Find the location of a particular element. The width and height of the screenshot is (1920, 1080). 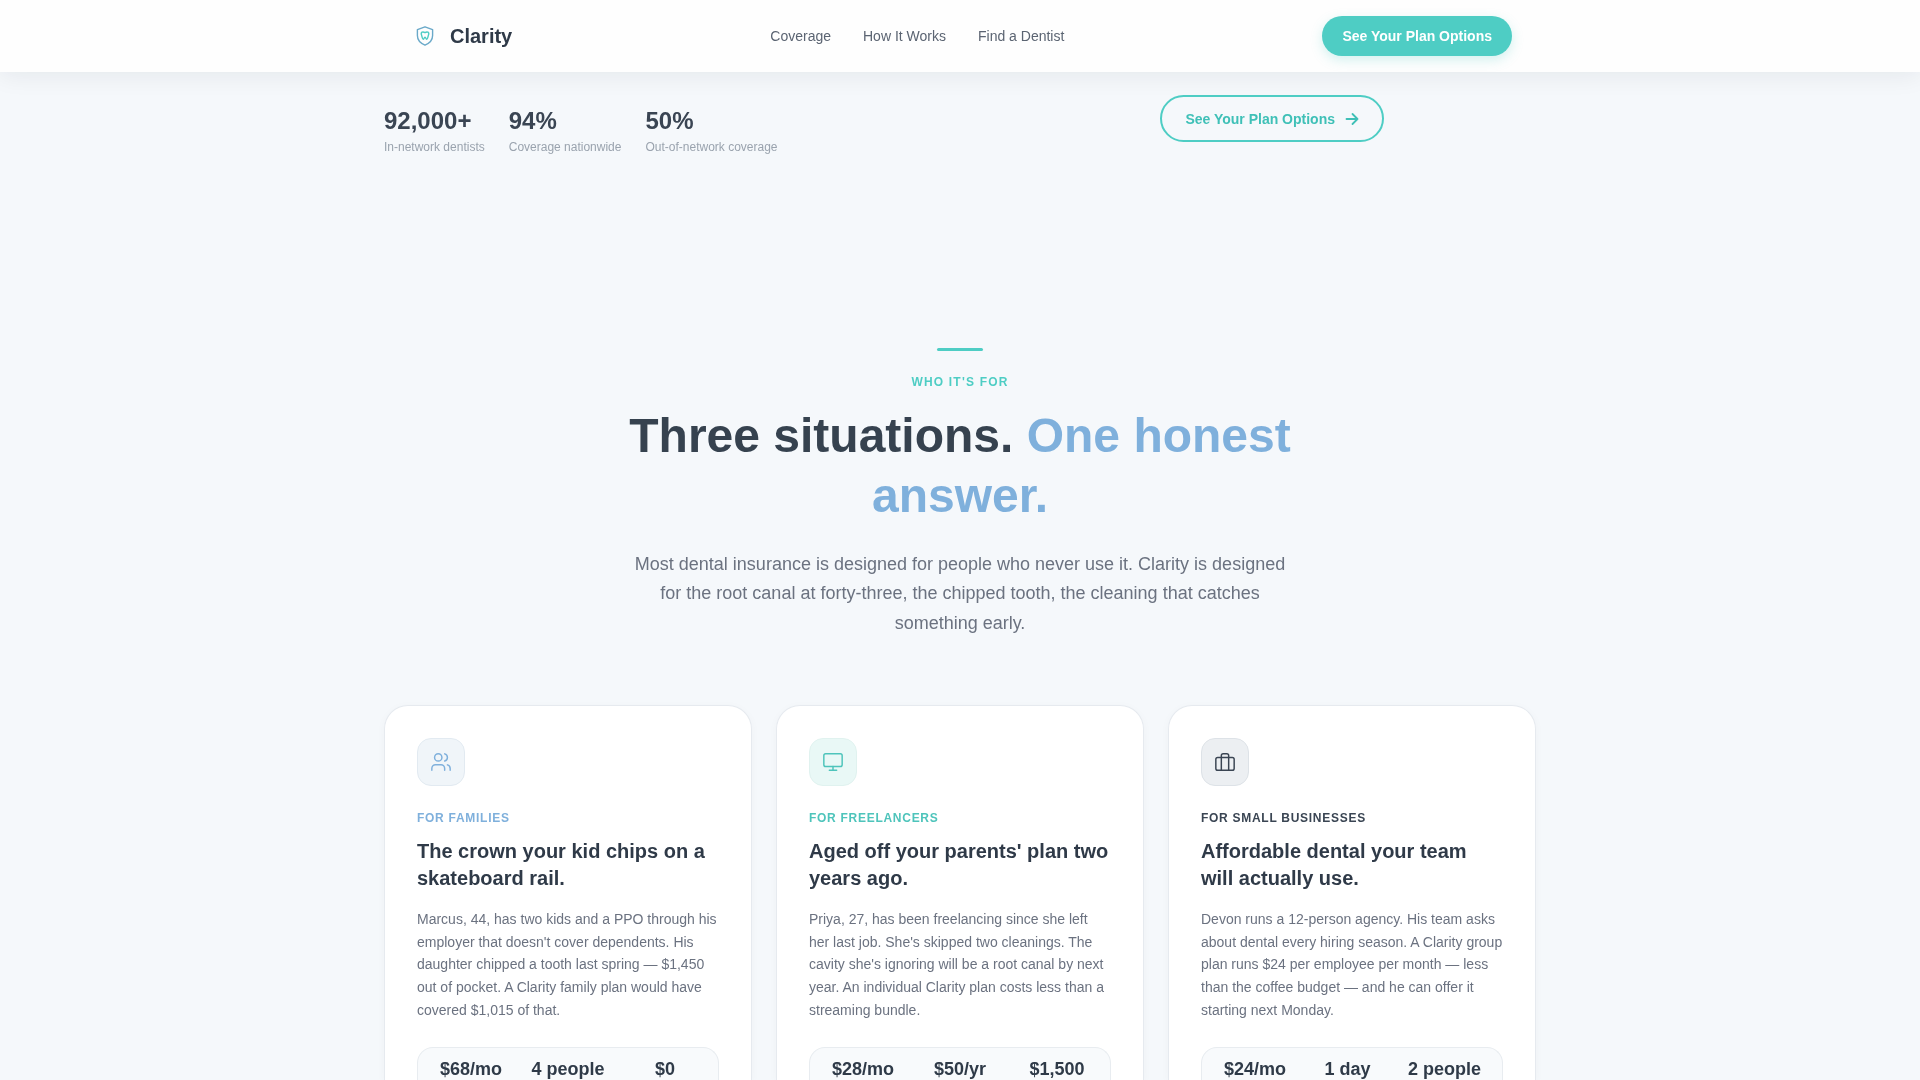

card-body: Devon runs a 12-person agency. His team asks about dental every hiring season. A Clarity group plan runs $24 per employee per month — less than the coffee budget — and he can offer it starting next Monday. is located at coordinates (1352, 964).